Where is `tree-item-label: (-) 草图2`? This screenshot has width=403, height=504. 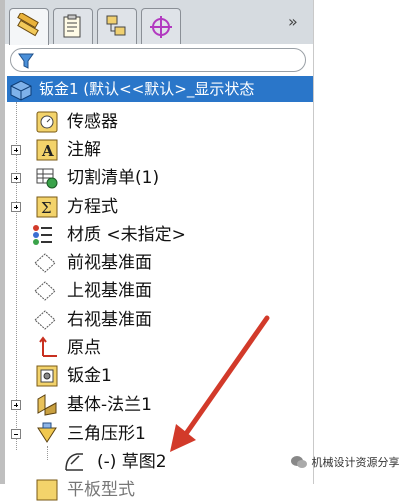 tree-item-label: (-) 草图2 is located at coordinates (132, 462).